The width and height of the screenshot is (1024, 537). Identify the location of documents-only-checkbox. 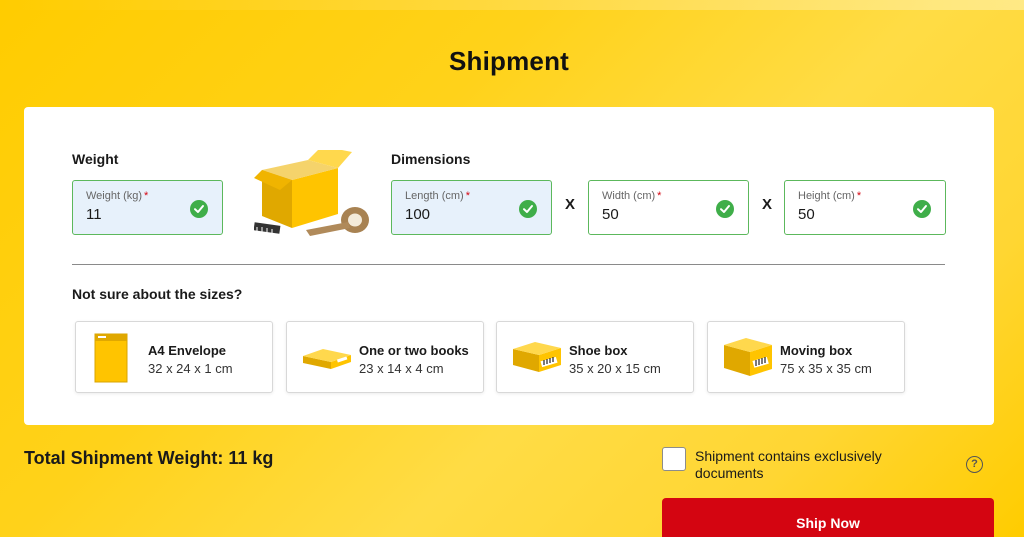
(674, 459).